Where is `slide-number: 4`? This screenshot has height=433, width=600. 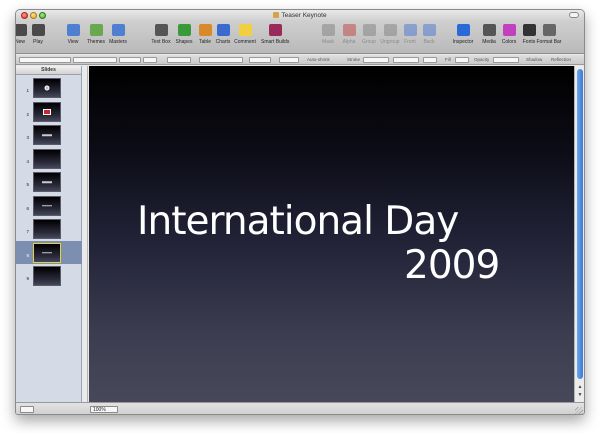
slide-number: 4 is located at coordinates (27, 161).